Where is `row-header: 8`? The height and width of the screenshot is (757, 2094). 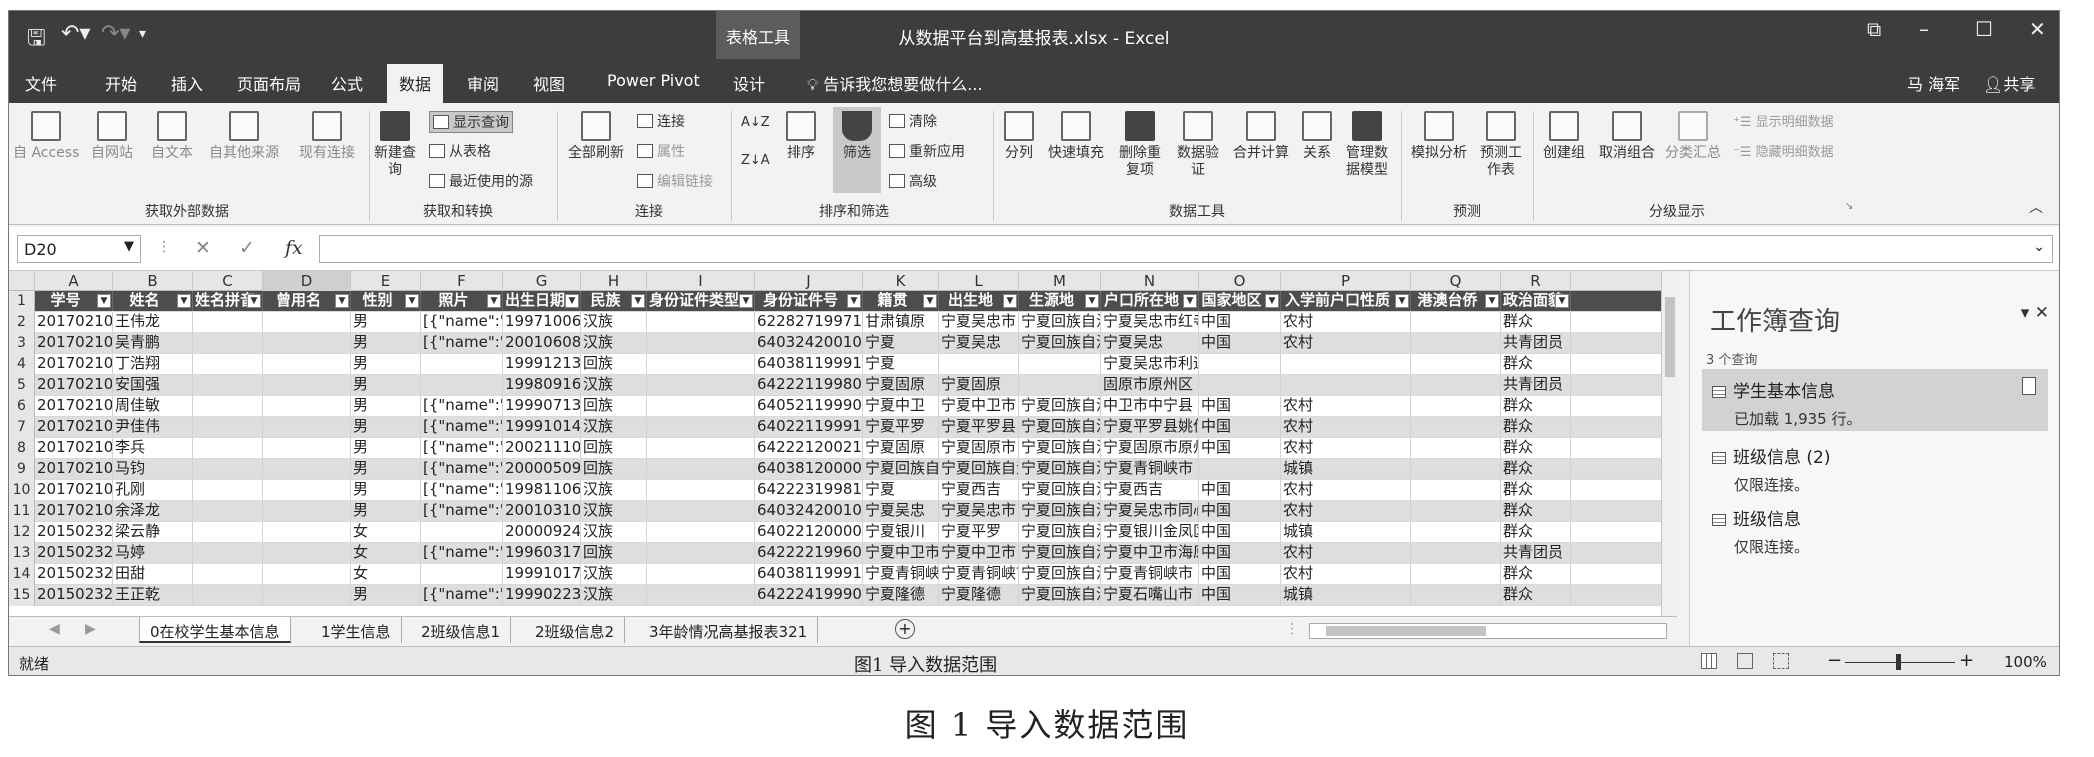
row-header: 8 is located at coordinates (22, 448).